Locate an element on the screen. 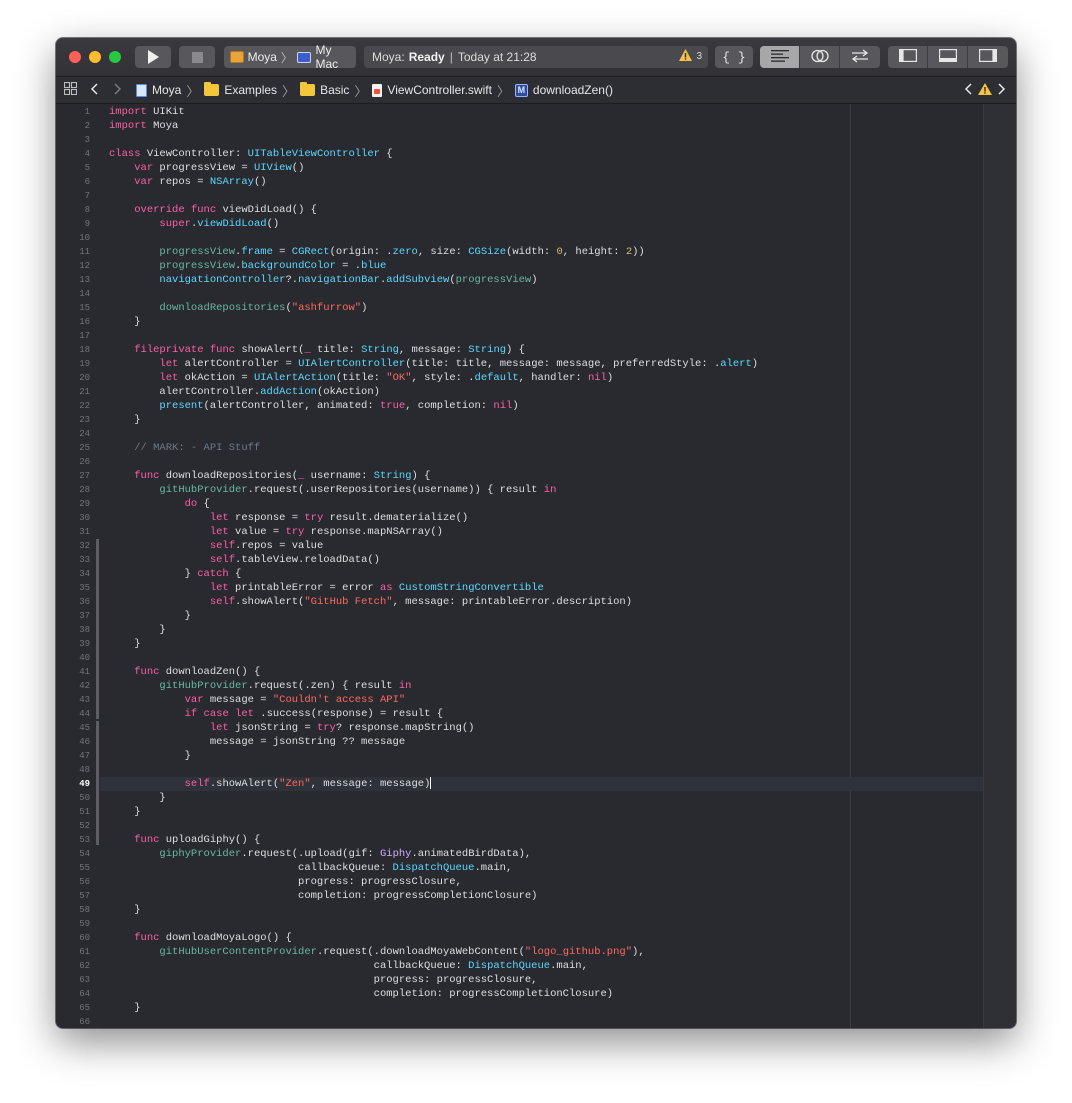 Image resolution: width=1072 pixels, height=1103 pixels. destination-name: My Mac is located at coordinates (335, 57).